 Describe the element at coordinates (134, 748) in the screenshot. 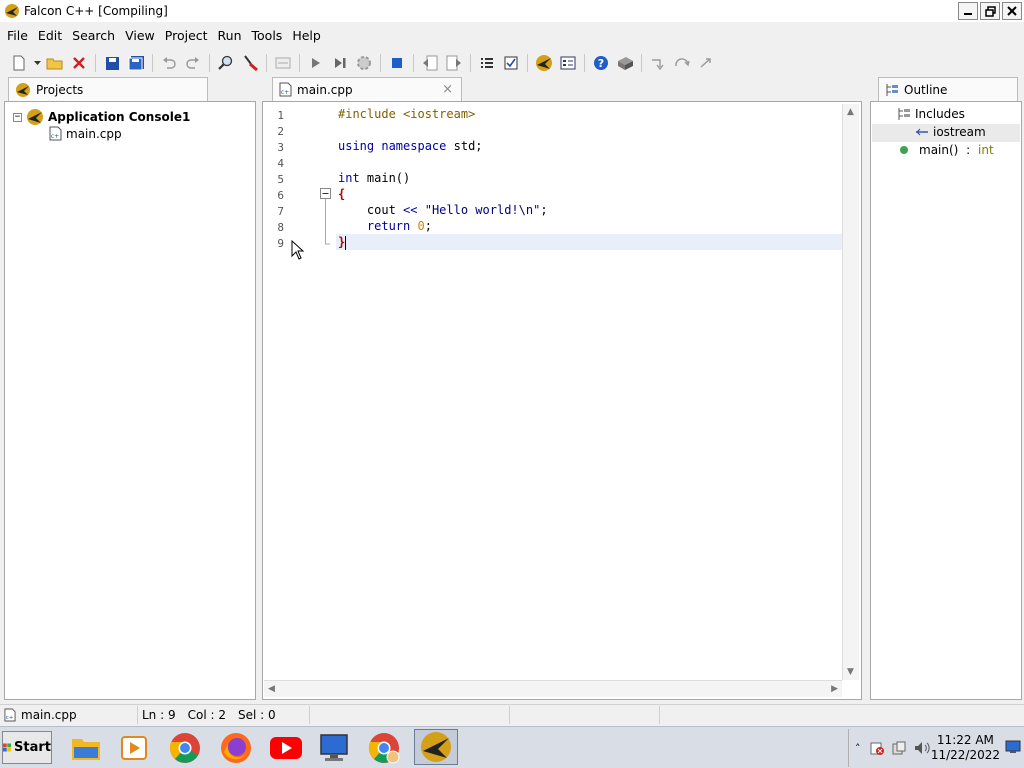

I see `taskbar-media-player` at that location.